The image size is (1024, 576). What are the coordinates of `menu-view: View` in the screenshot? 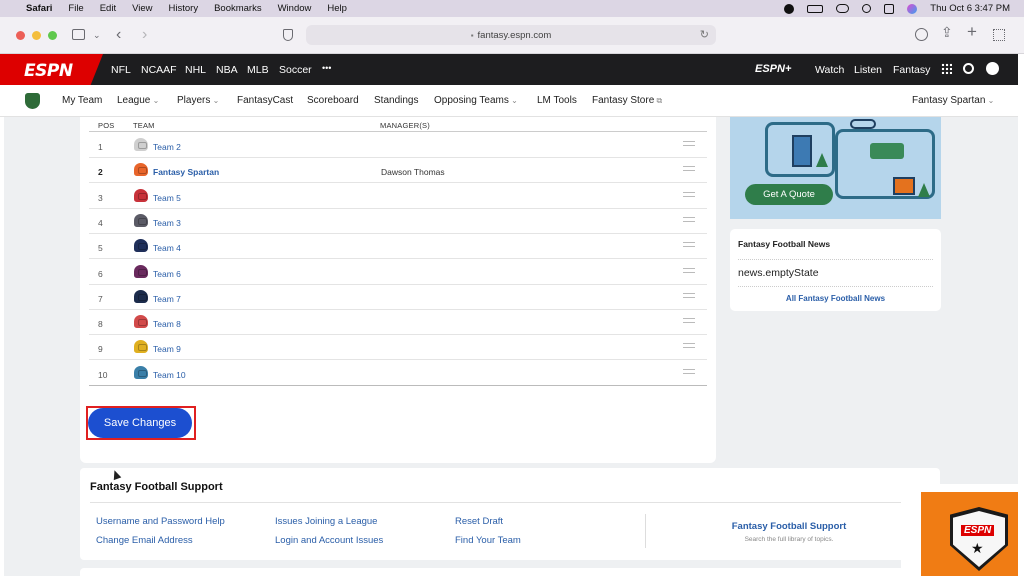 It's located at (142, 8).